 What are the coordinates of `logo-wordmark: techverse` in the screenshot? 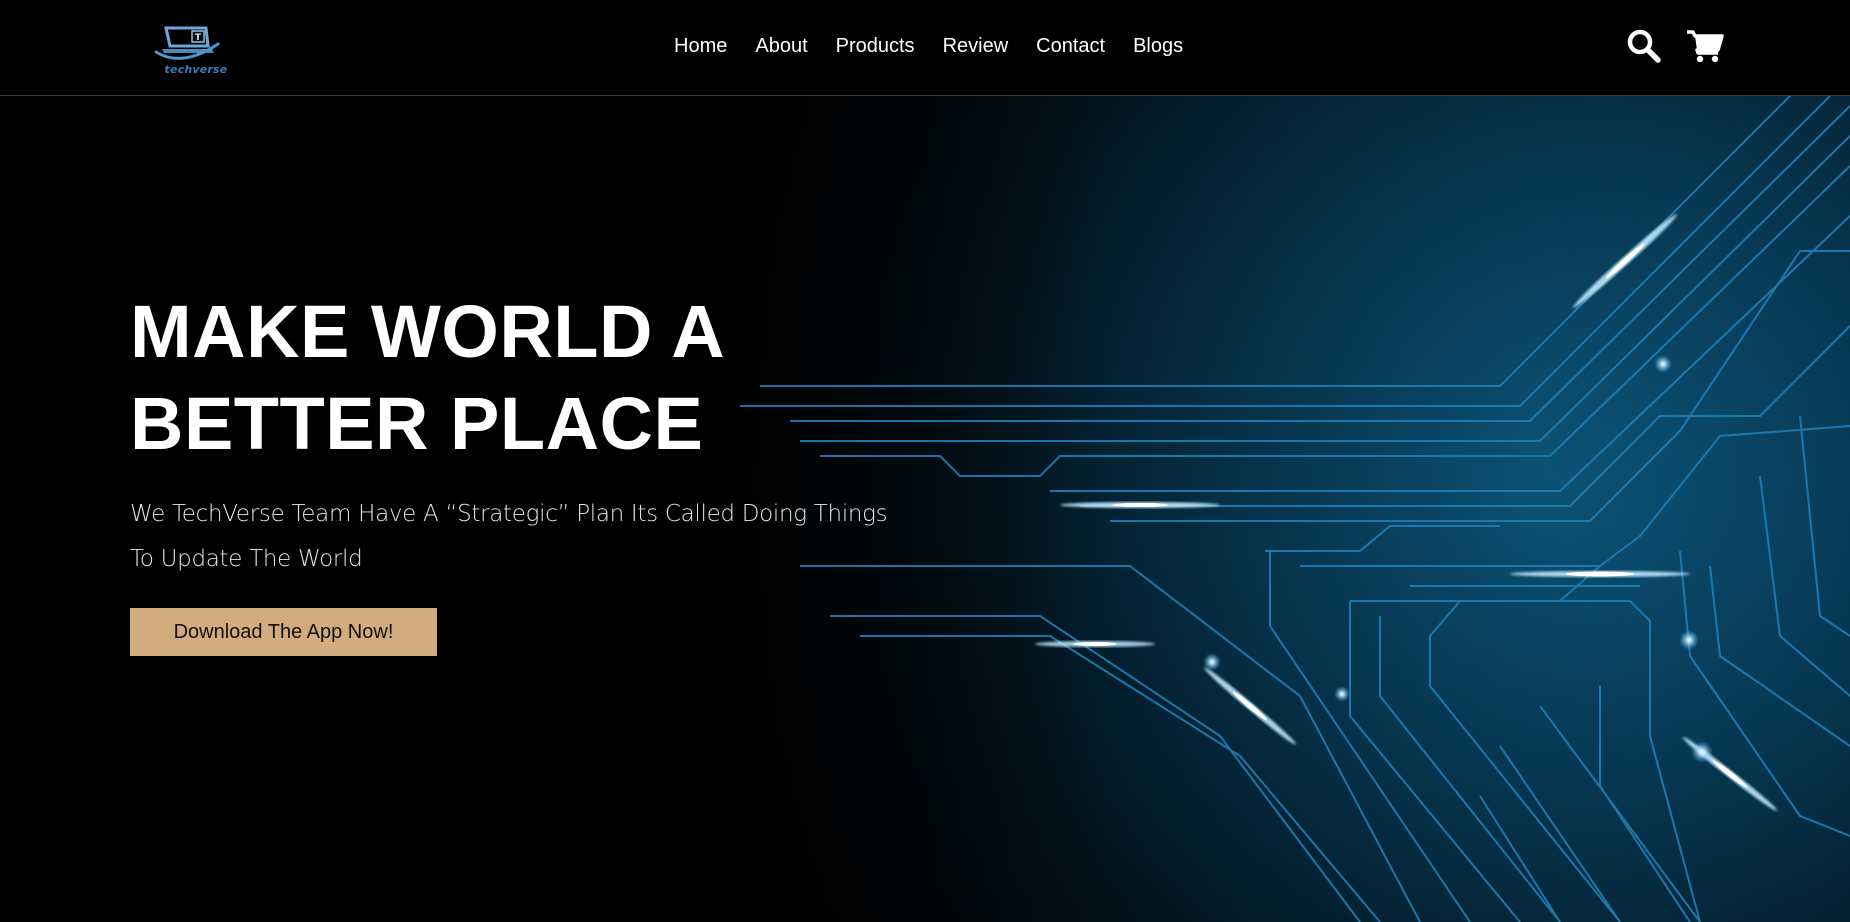 It's located at (196, 69).